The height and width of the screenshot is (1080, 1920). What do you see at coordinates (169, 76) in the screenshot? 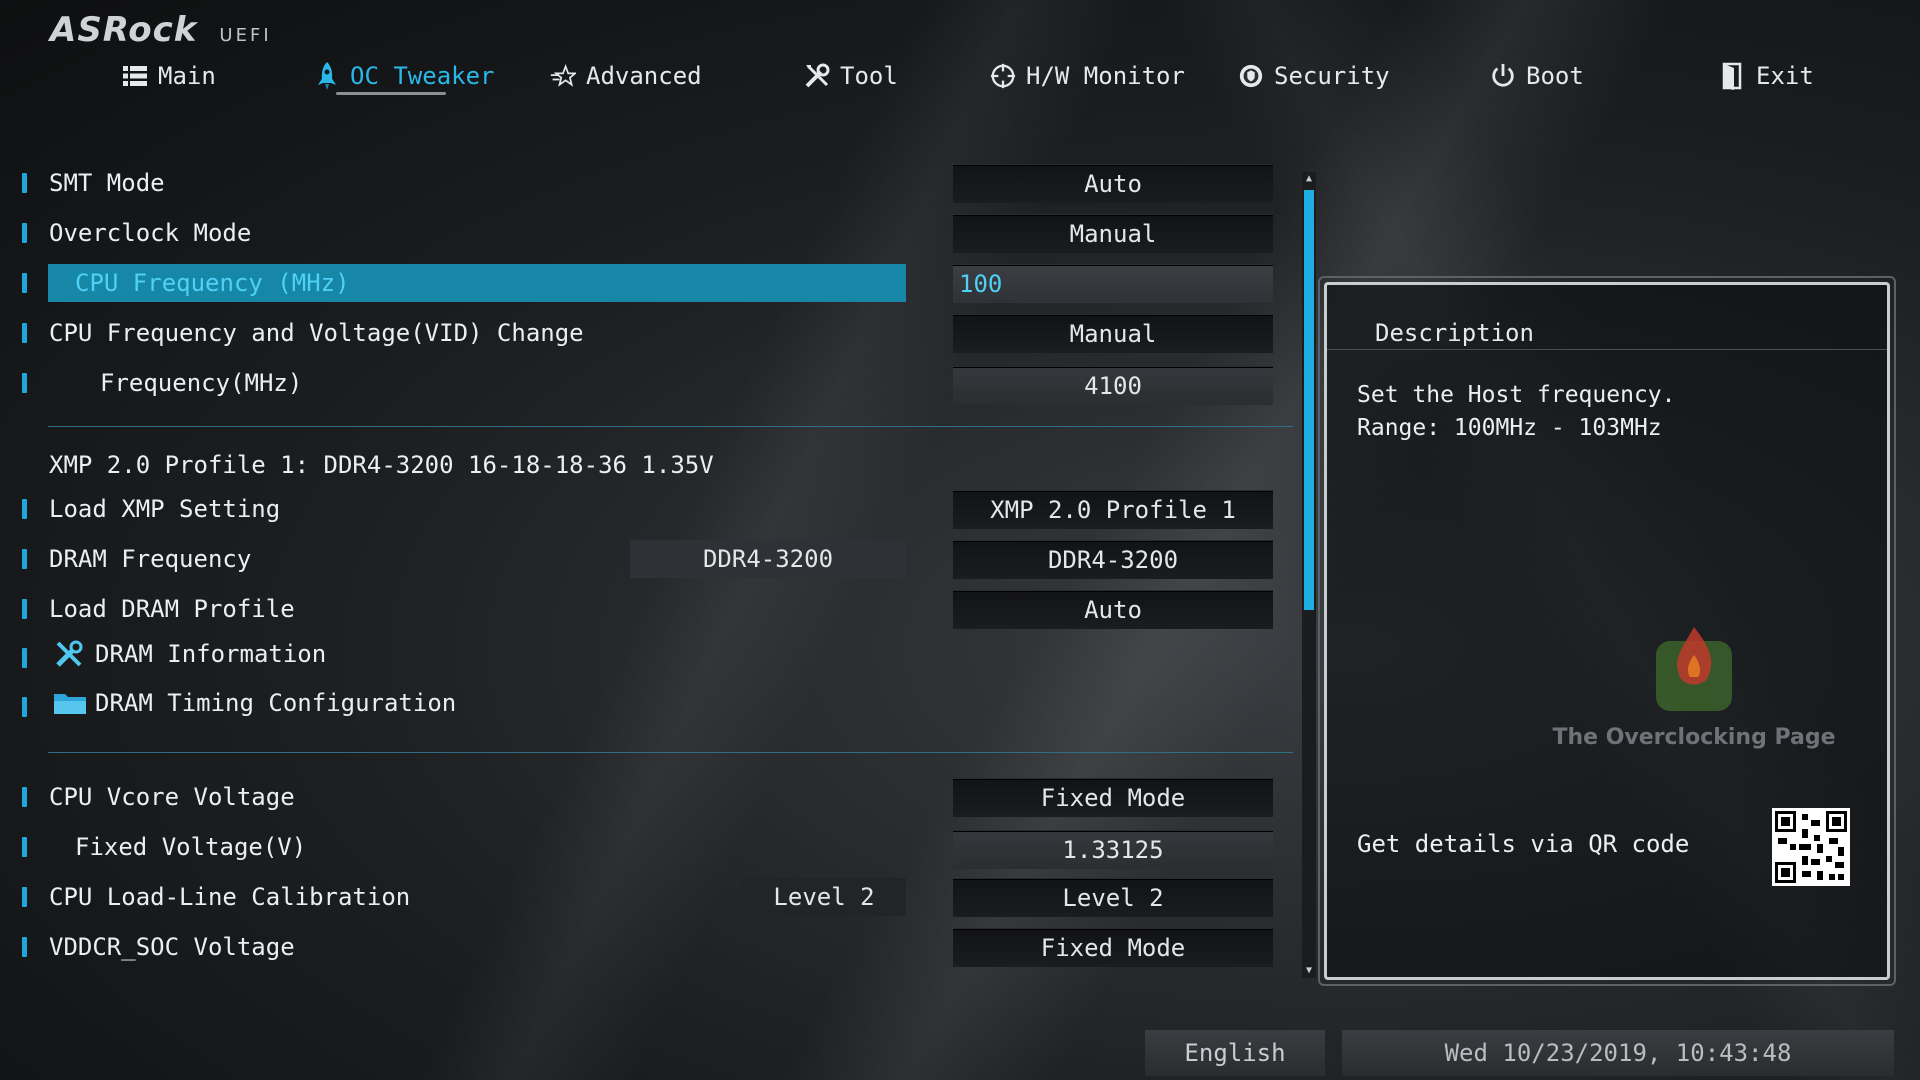
I see `tab-main: Main` at bounding box center [169, 76].